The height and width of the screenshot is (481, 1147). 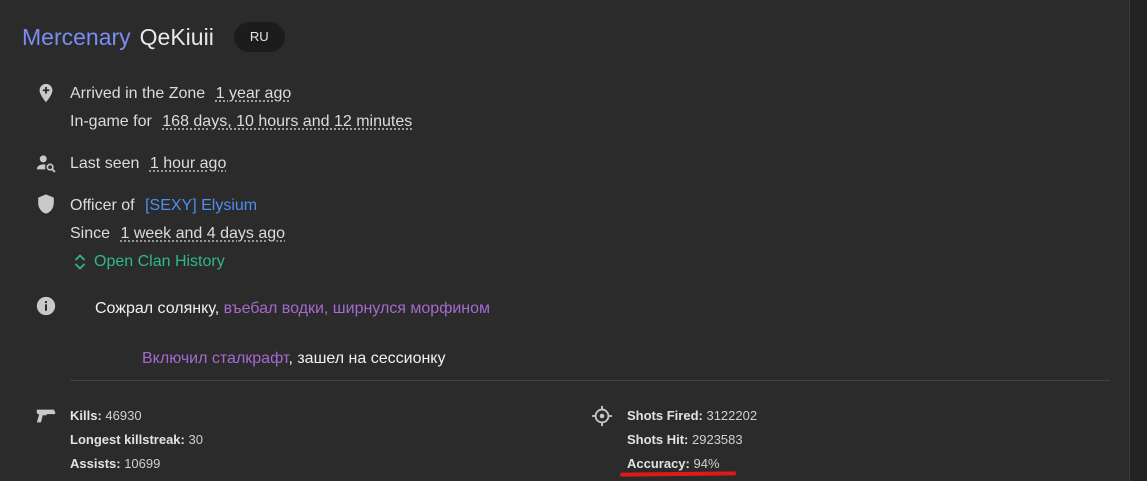 I want to click on open-clan-history-button: Open Clan History, so click(x=149, y=262).